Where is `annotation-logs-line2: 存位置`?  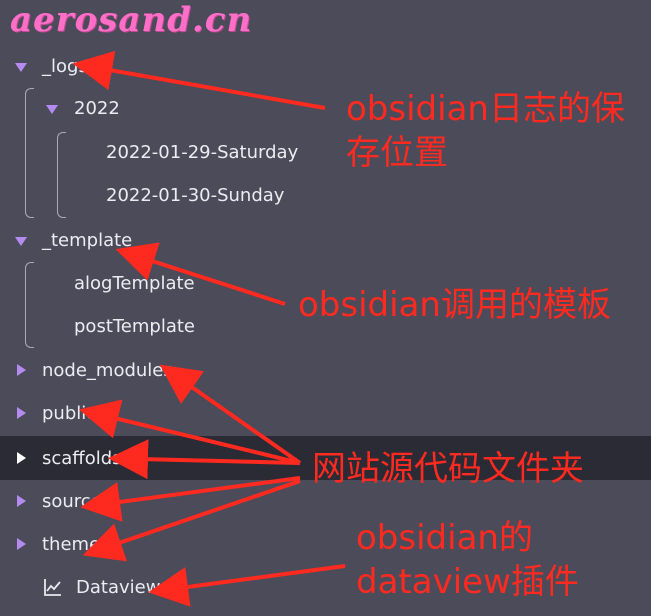
annotation-logs-line2: 存位置 is located at coordinates (397, 153).